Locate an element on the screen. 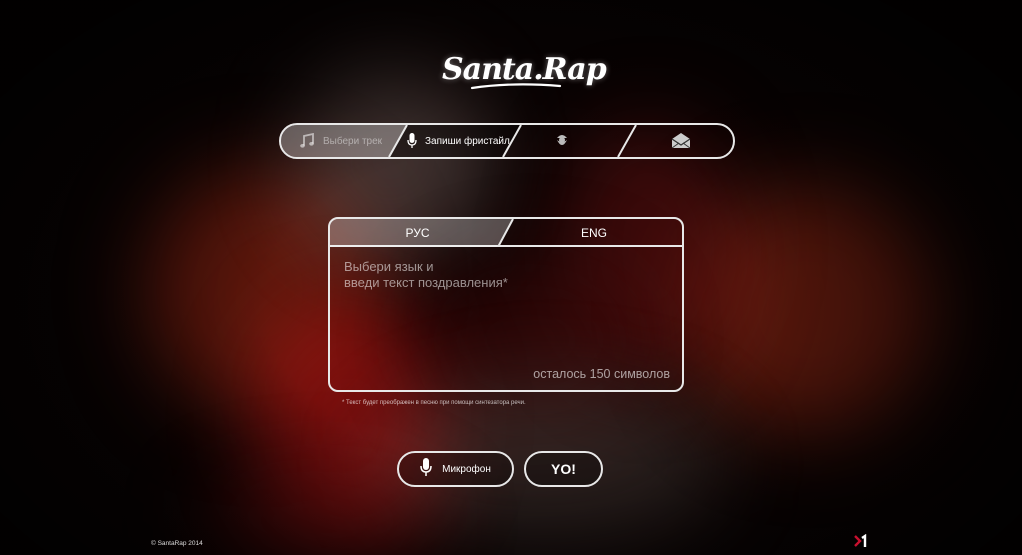  message-panel: РУС ENG осталось 150 символов is located at coordinates (506, 304).